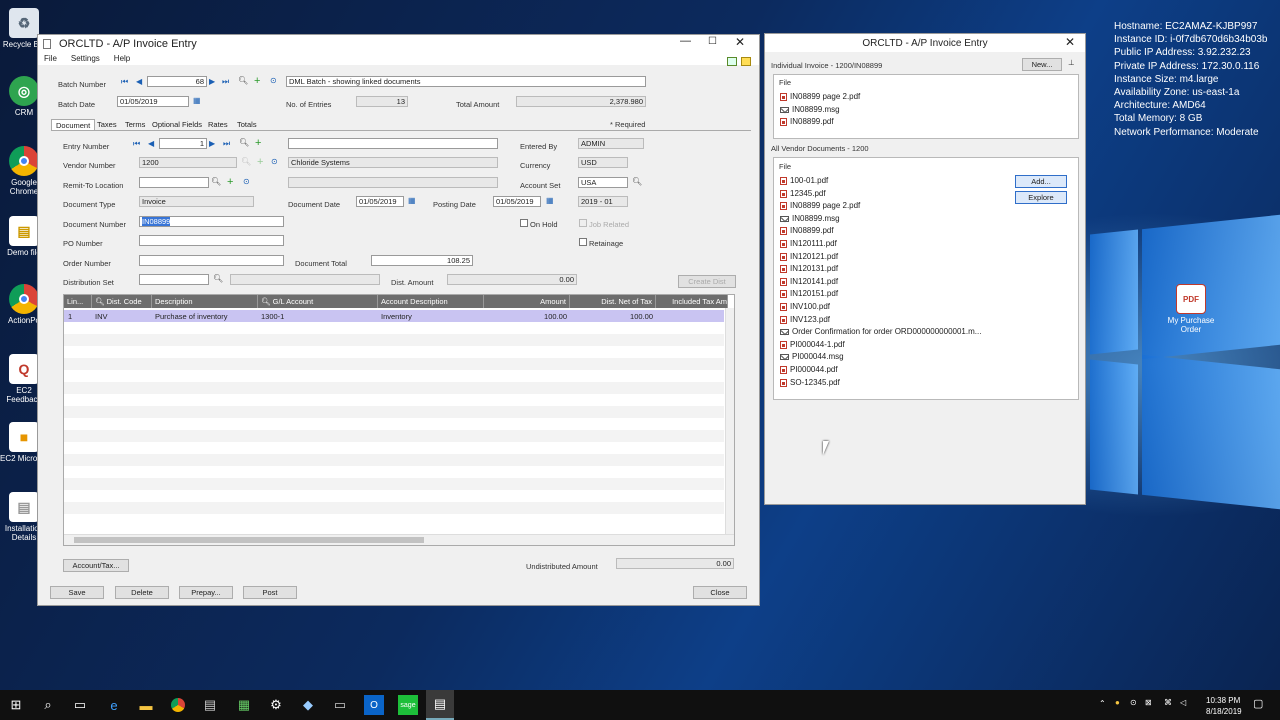  What do you see at coordinates (212, 81) in the screenshot?
I see `next-batch-icon: ▶` at bounding box center [212, 81].